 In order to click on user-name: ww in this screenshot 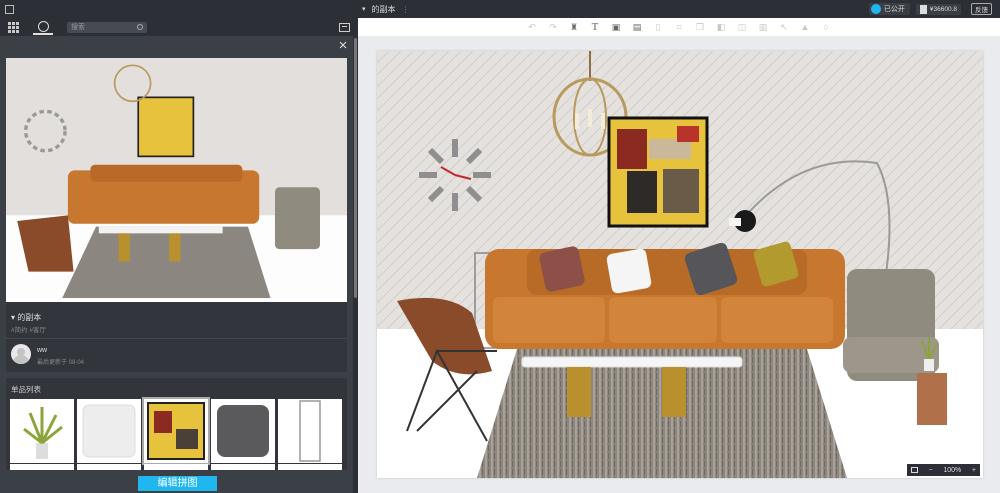, I will do `click(42, 350)`.